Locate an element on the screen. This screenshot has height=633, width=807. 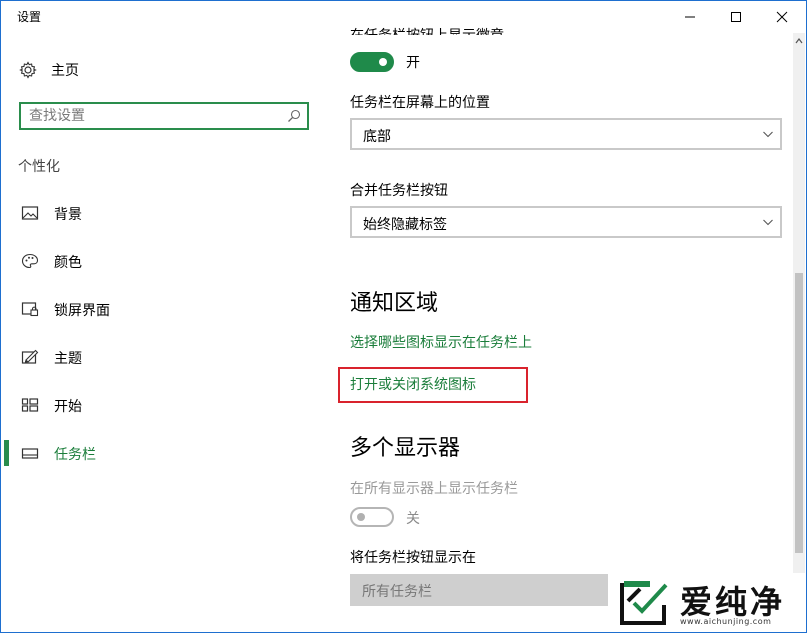
close-button is located at coordinates (782, 17).